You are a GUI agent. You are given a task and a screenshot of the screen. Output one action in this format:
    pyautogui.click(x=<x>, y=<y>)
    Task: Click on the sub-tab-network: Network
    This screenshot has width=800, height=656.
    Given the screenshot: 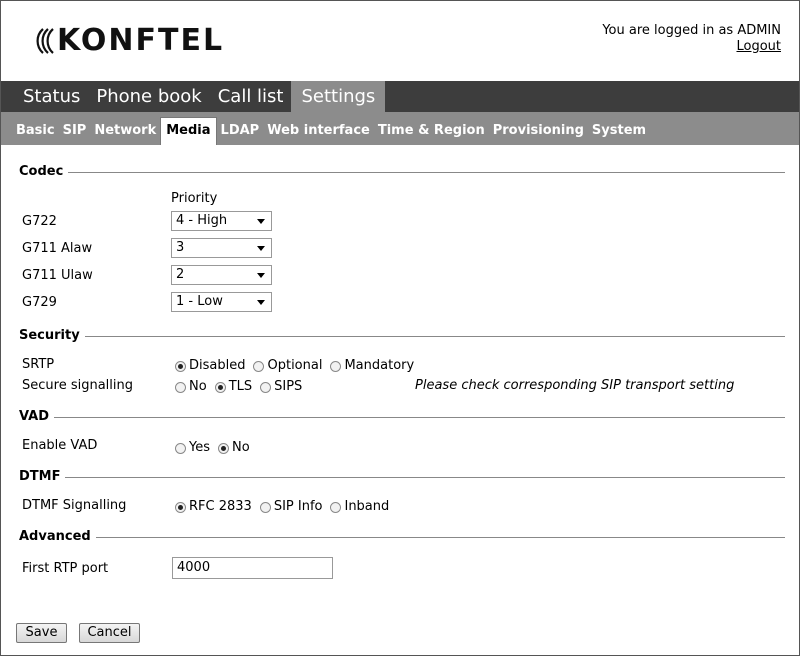 What is the action you would take?
    pyautogui.click(x=125, y=131)
    